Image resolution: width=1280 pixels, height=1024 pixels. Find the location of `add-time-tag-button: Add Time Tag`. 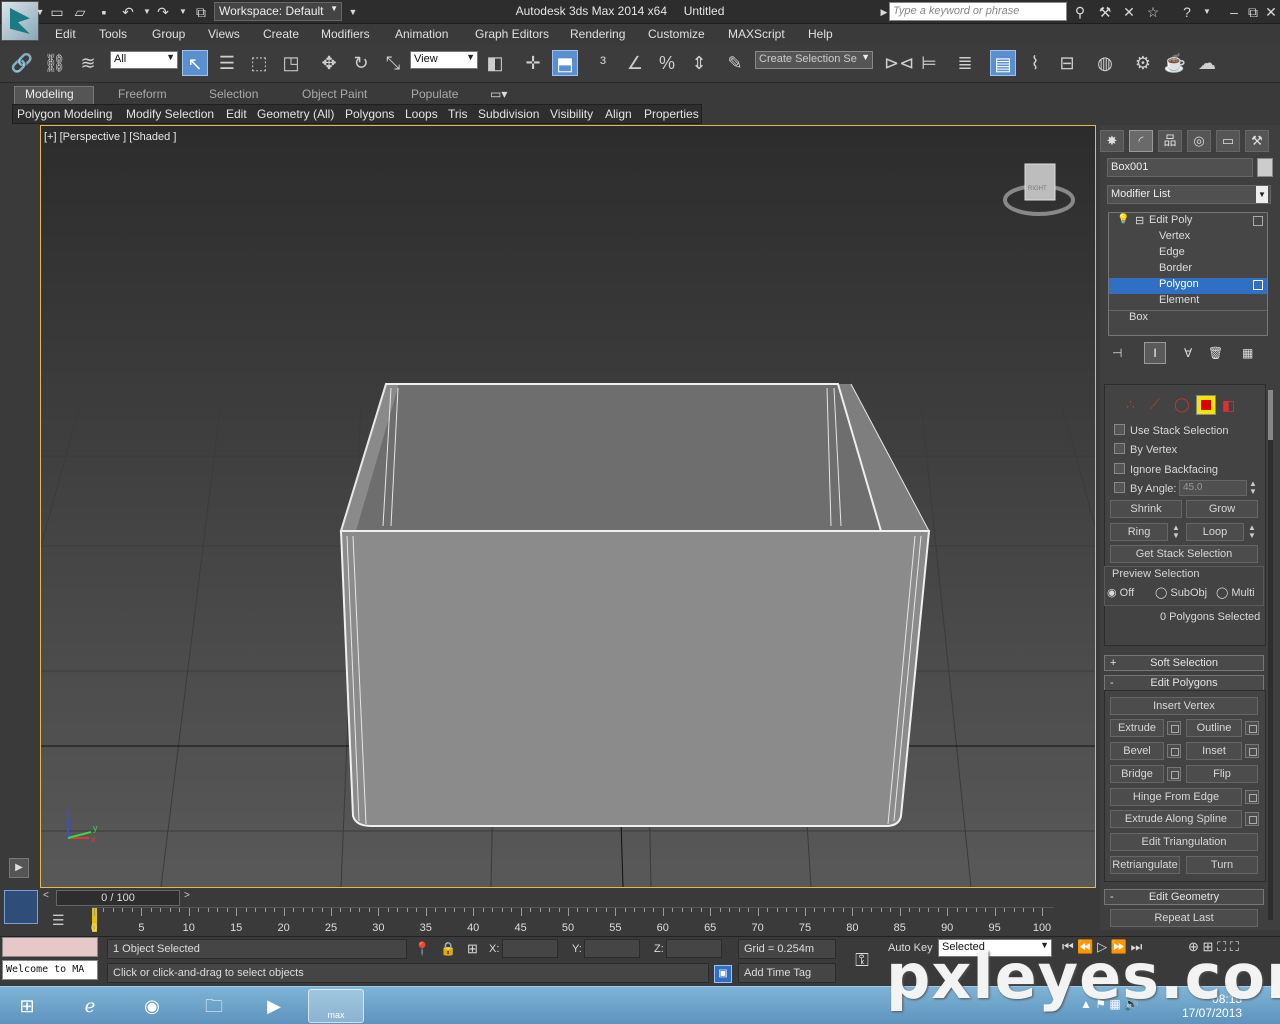

add-time-tag-button: Add Time Tag is located at coordinates (787, 973).